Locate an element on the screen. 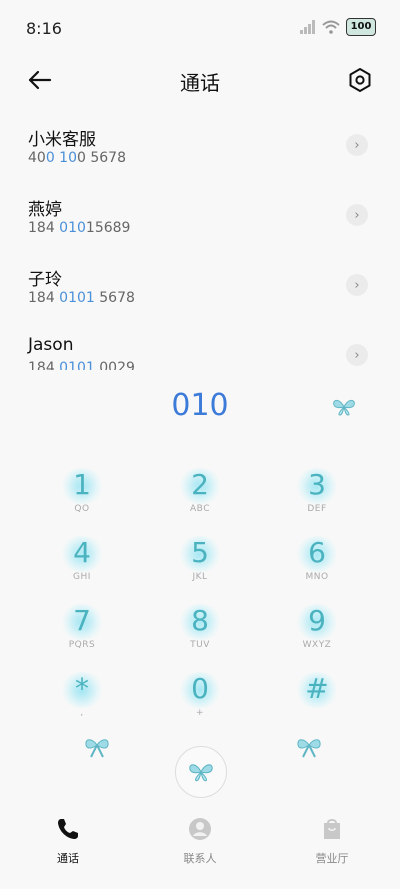  contacts-icon is located at coordinates (200, 829).